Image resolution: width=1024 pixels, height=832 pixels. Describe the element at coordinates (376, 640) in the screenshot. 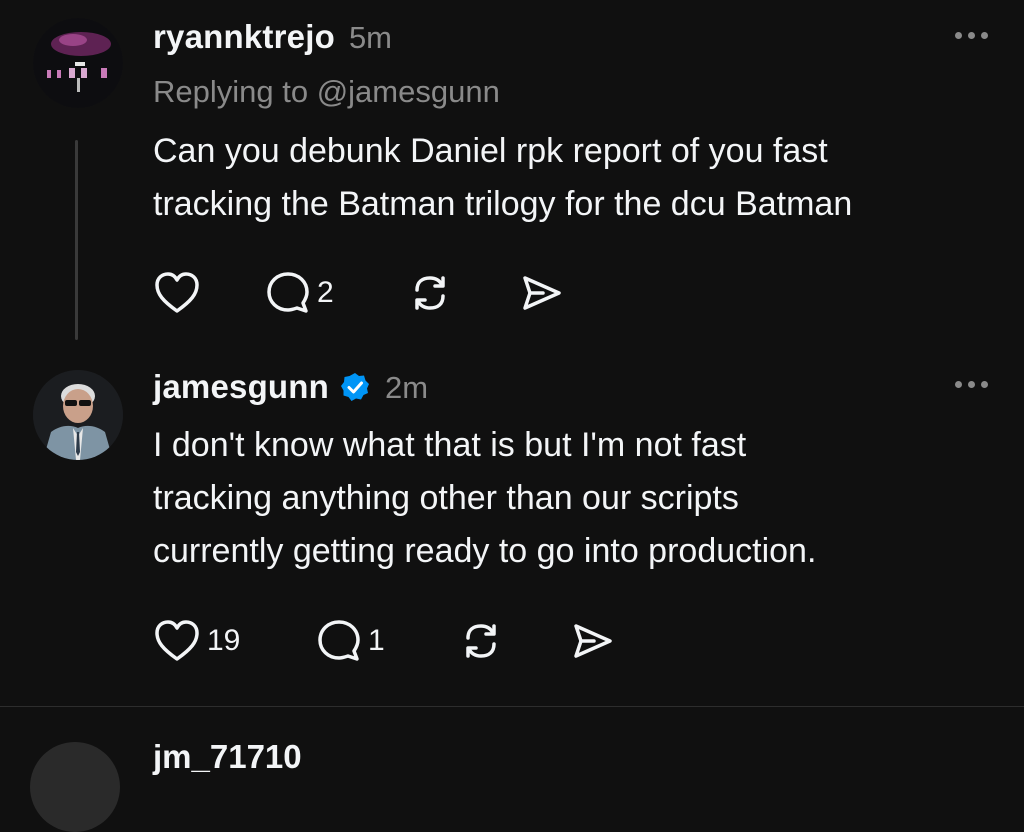

I see `reply-count: 1` at that location.